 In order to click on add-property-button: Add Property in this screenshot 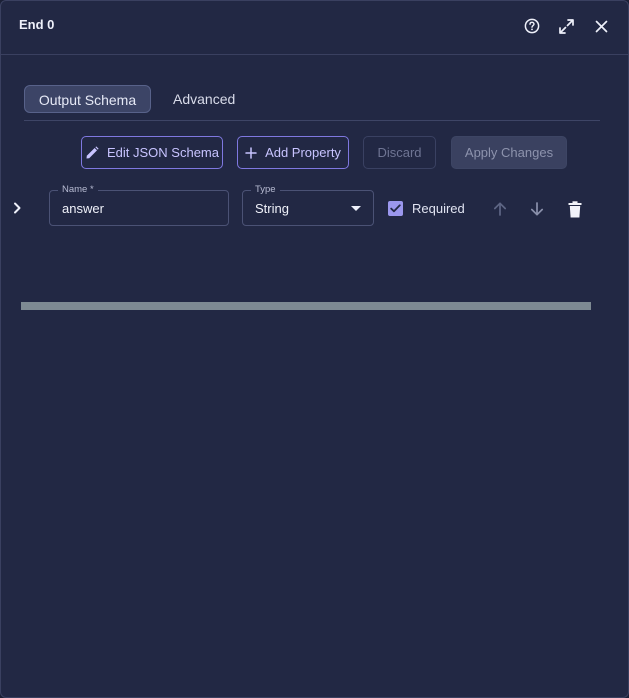, I will do `click(293, 152)`.